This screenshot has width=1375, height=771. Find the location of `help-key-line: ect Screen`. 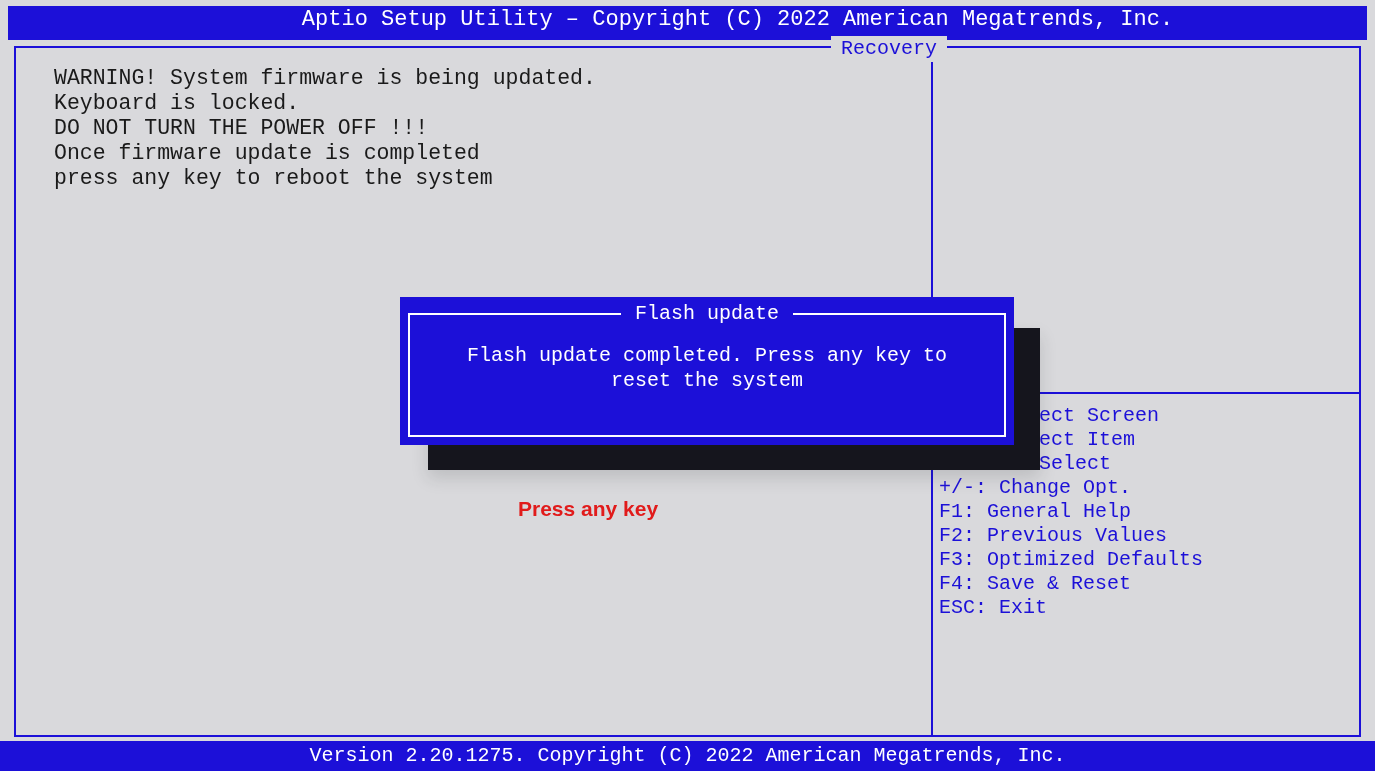

help-key-line: ect Screen is located at coordinates (1099, 416).